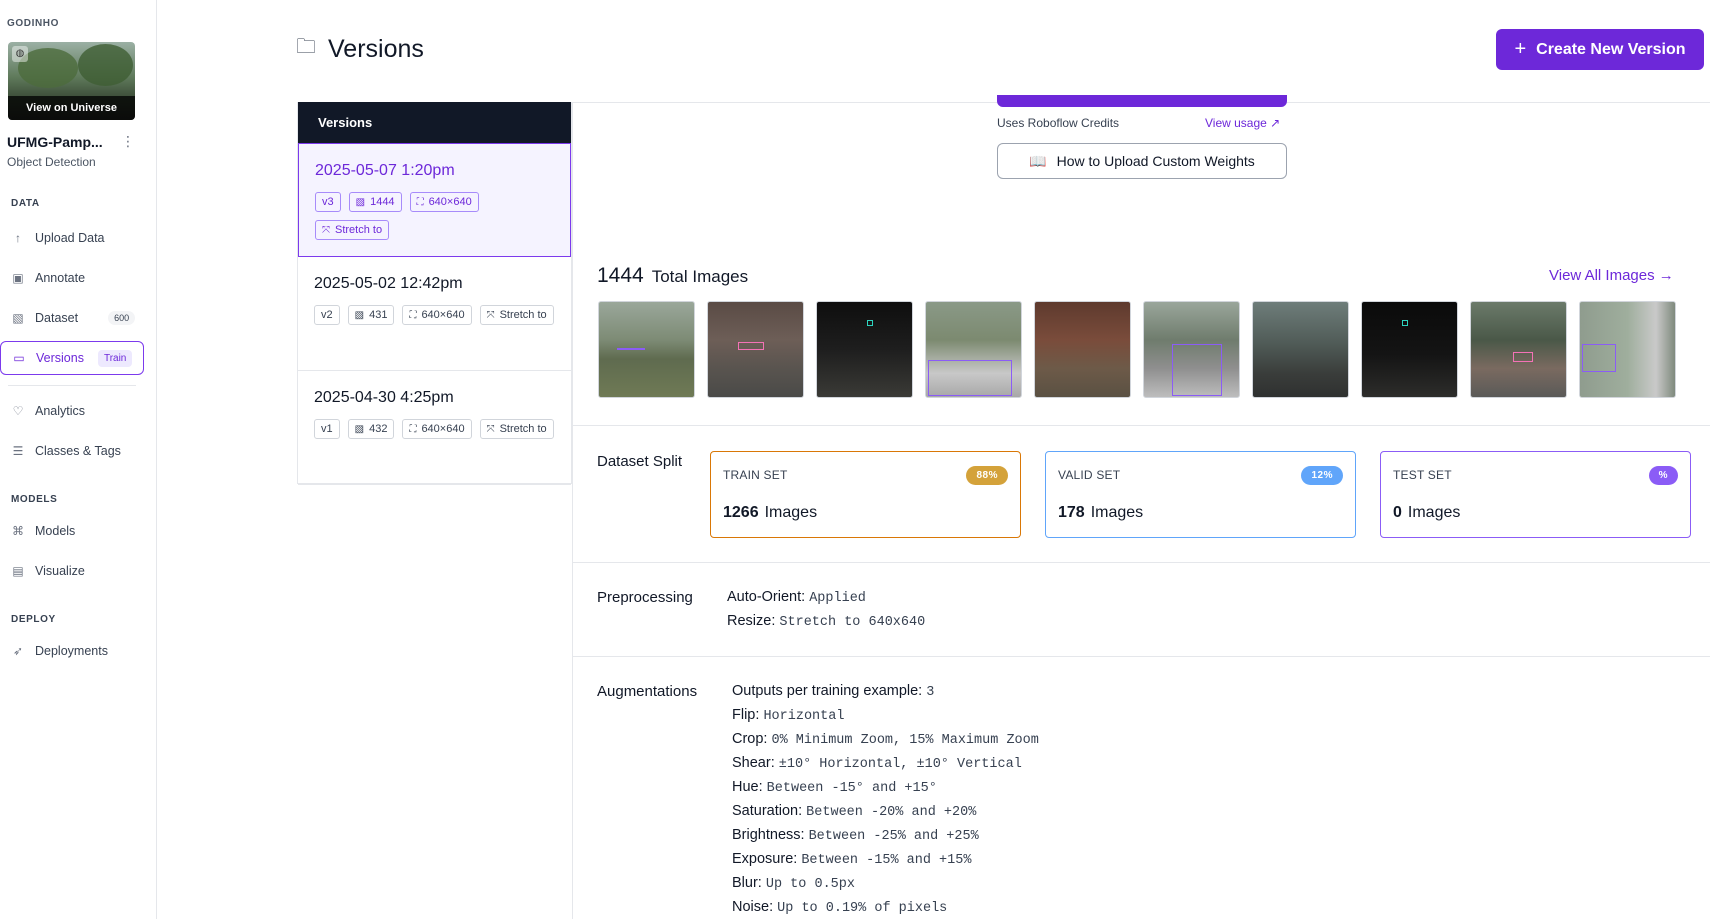  I want to click on create-new-version-button: + Create New Version, so click(1600, 49).